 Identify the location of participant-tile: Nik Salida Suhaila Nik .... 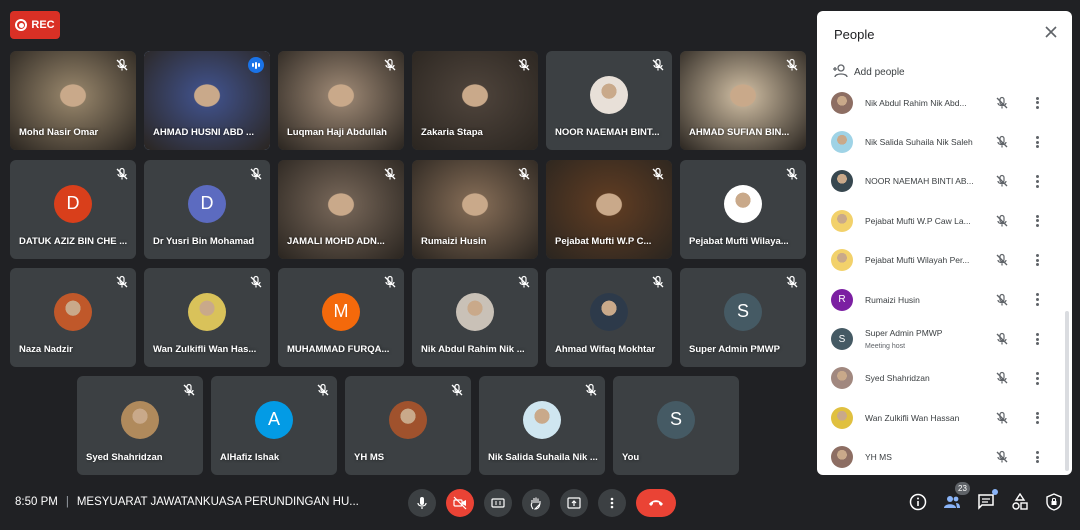
(542, 425).